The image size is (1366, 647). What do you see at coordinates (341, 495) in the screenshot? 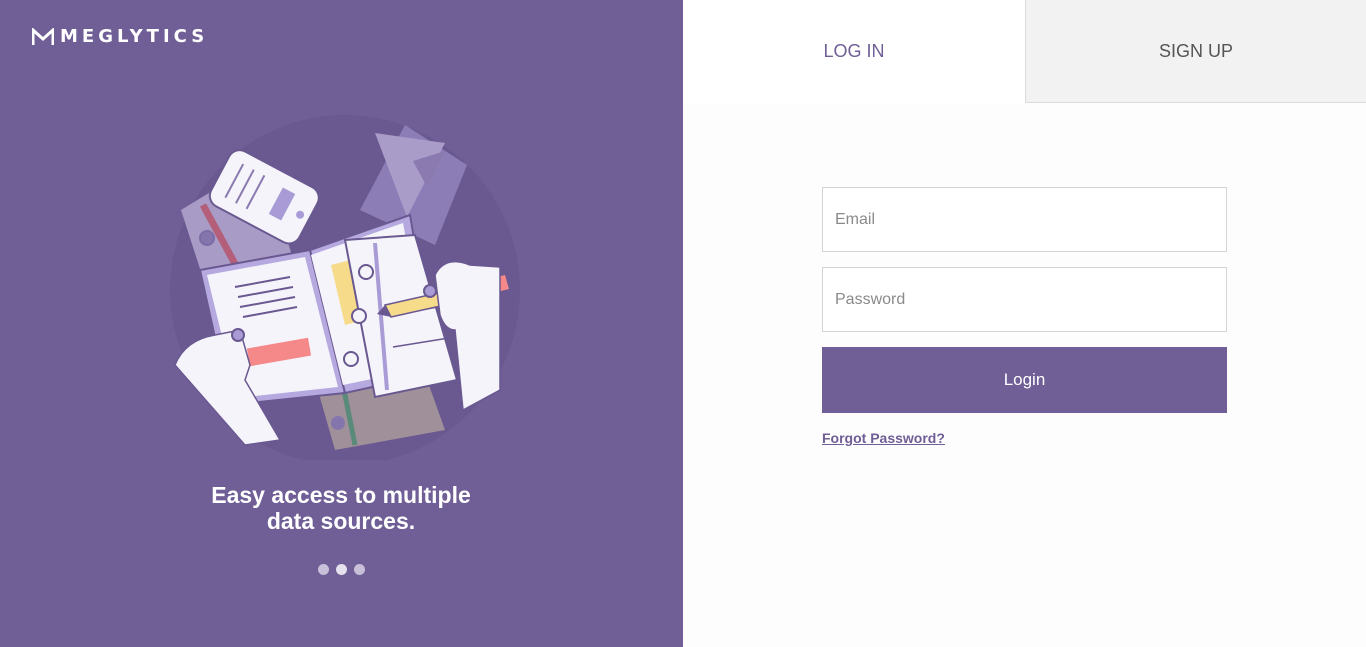
I see `tagline-line-1: Easy access to multiple` at bounding box center [341, 495].